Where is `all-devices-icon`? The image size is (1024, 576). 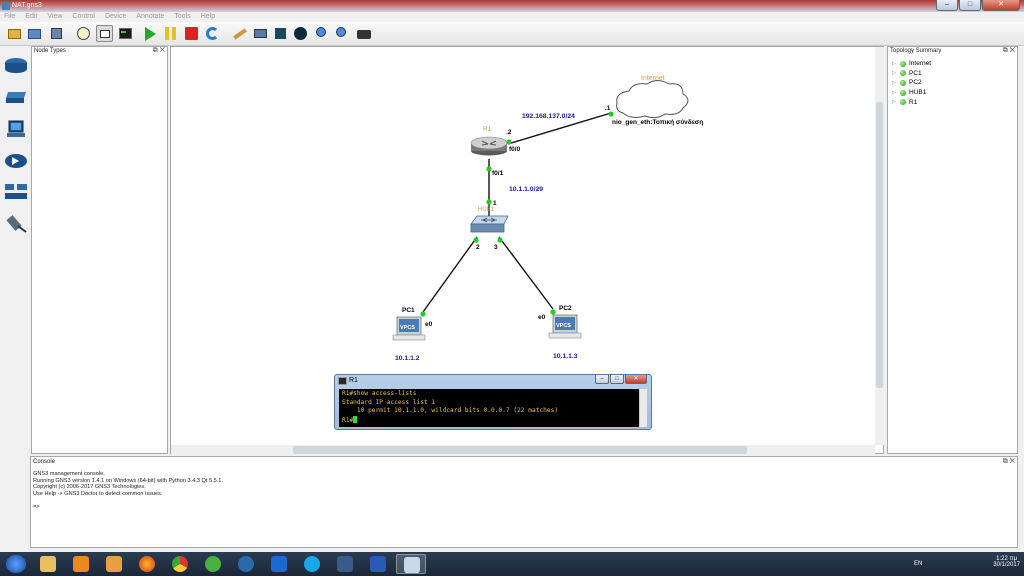
all-devices-icon is located at coordinates (16, 191).